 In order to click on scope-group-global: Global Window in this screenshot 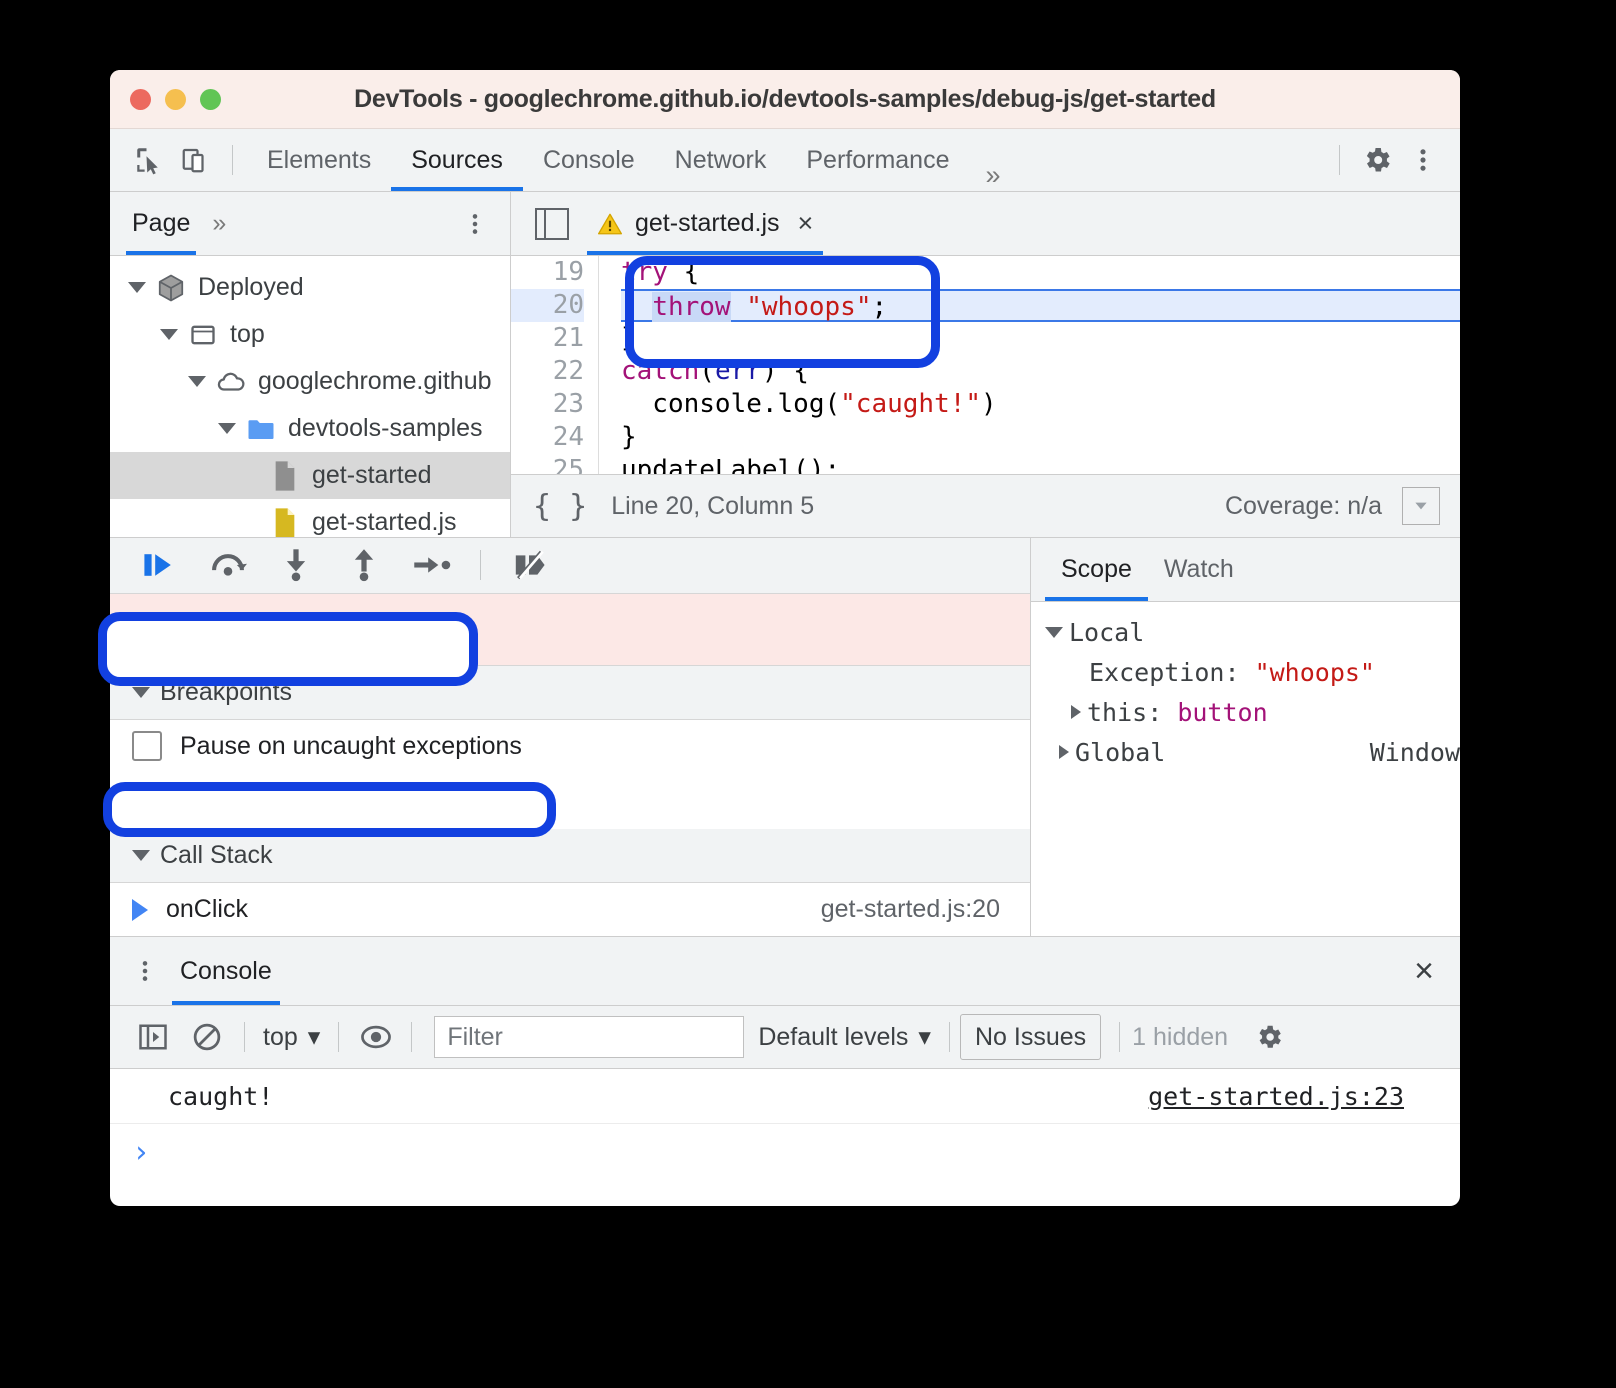, I will do `click(1245, 752)`.